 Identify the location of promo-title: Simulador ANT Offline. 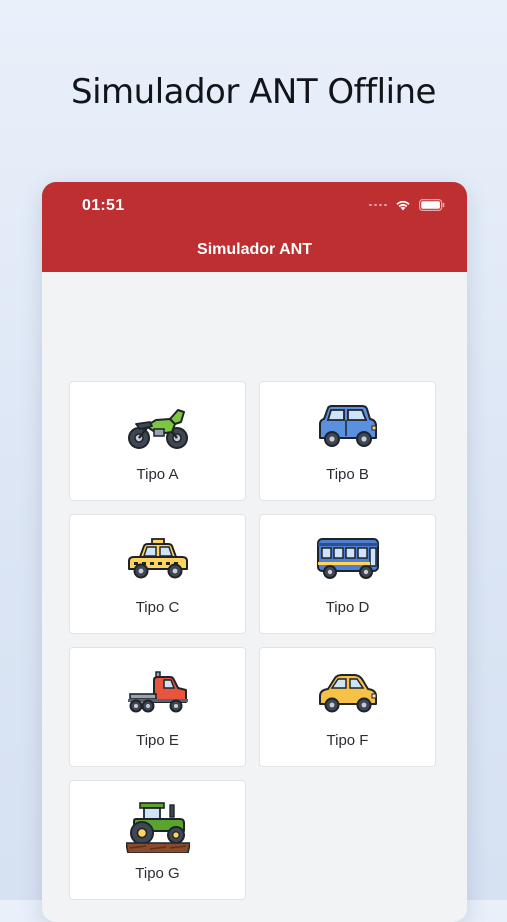
(253, 92).